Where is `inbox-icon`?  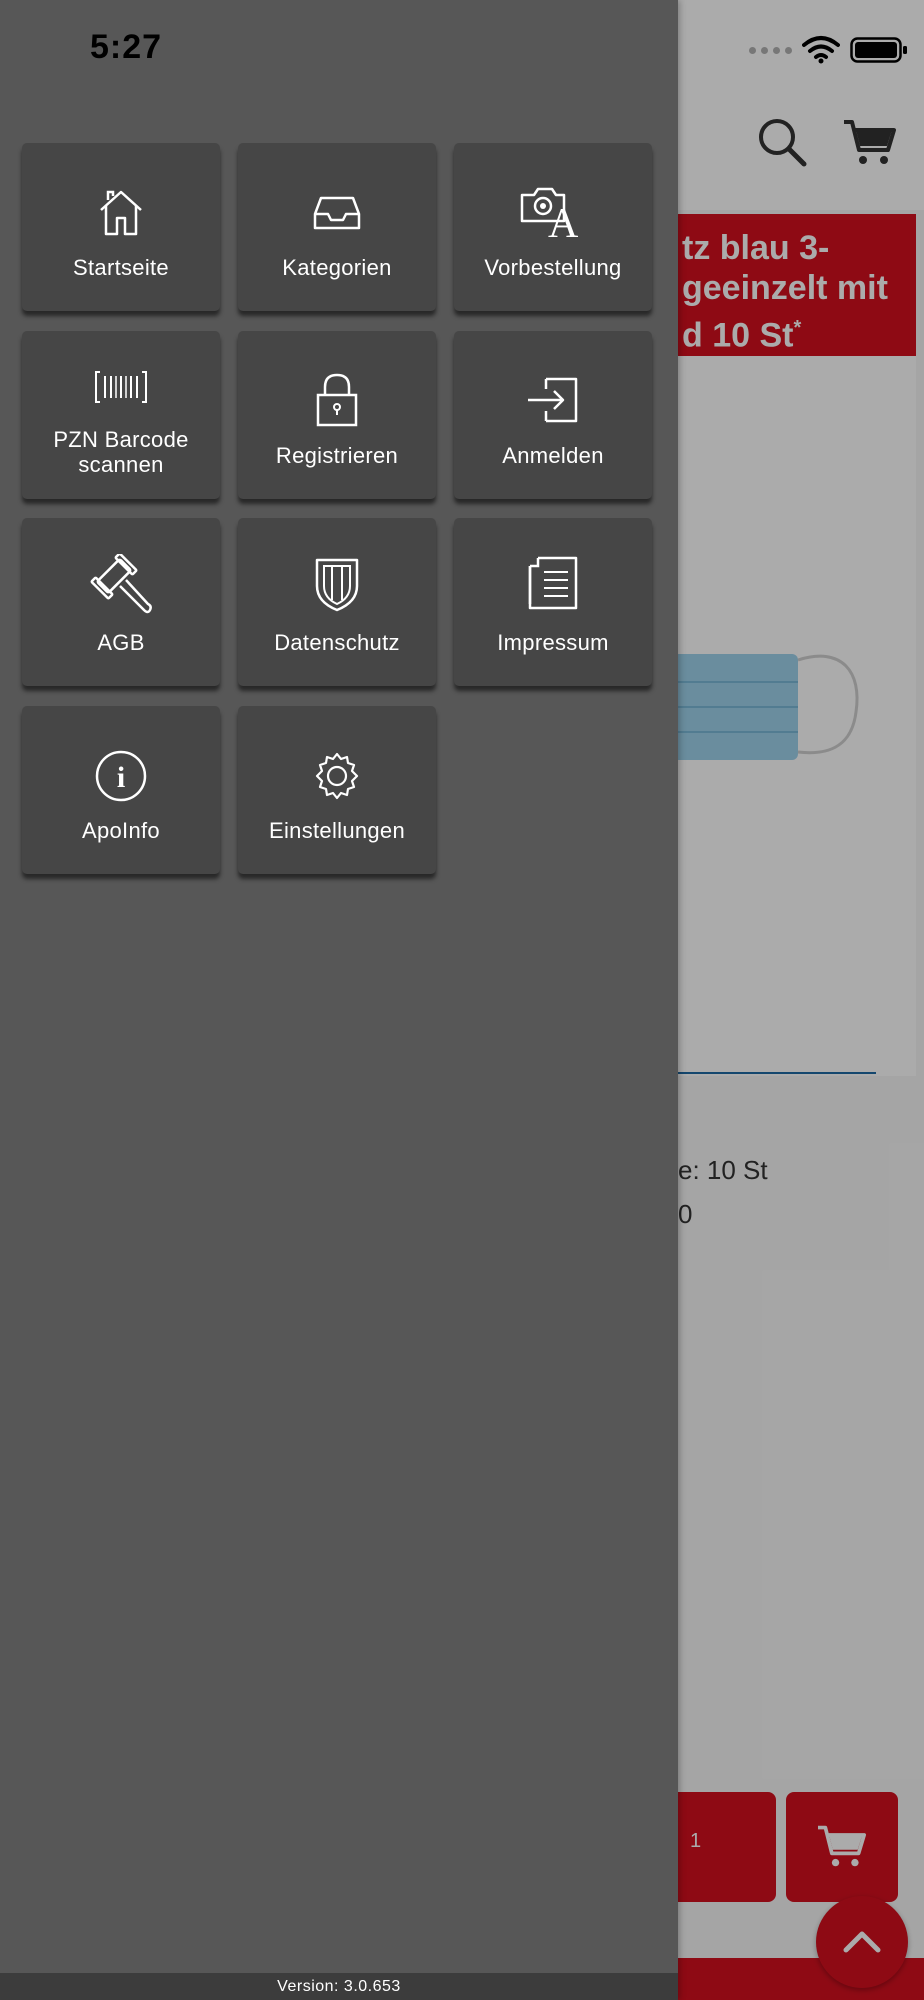 inbox-icon is located at coordinates (337, 213).